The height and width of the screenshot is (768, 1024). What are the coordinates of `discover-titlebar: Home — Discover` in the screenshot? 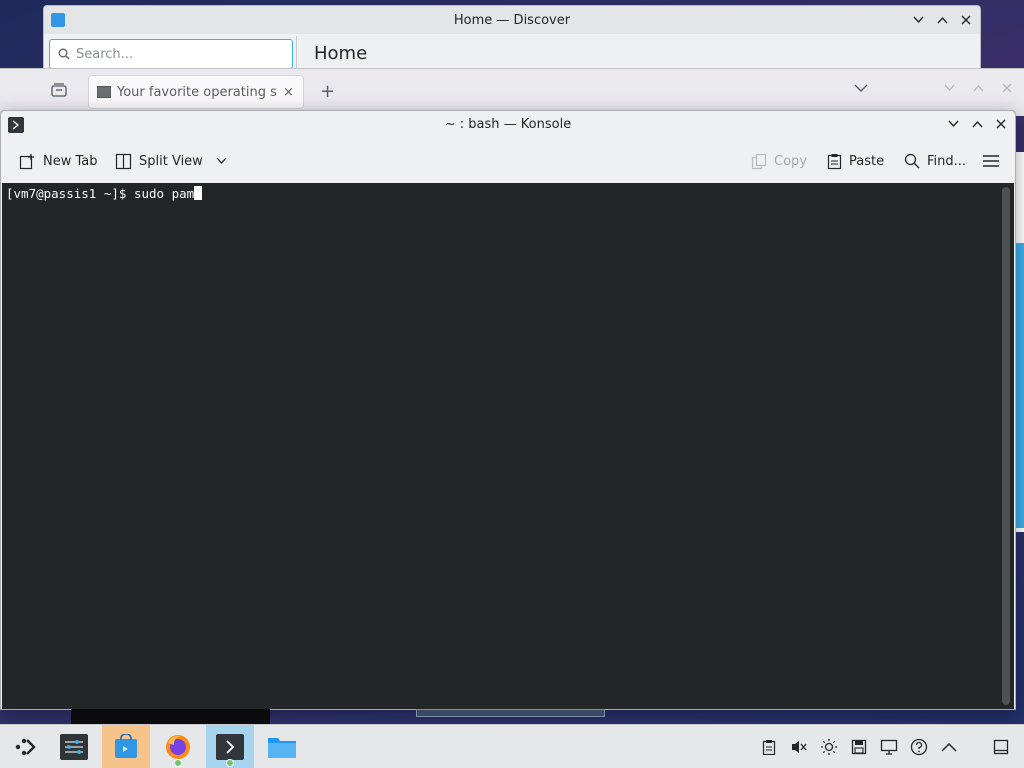 It's located at (512, 20).